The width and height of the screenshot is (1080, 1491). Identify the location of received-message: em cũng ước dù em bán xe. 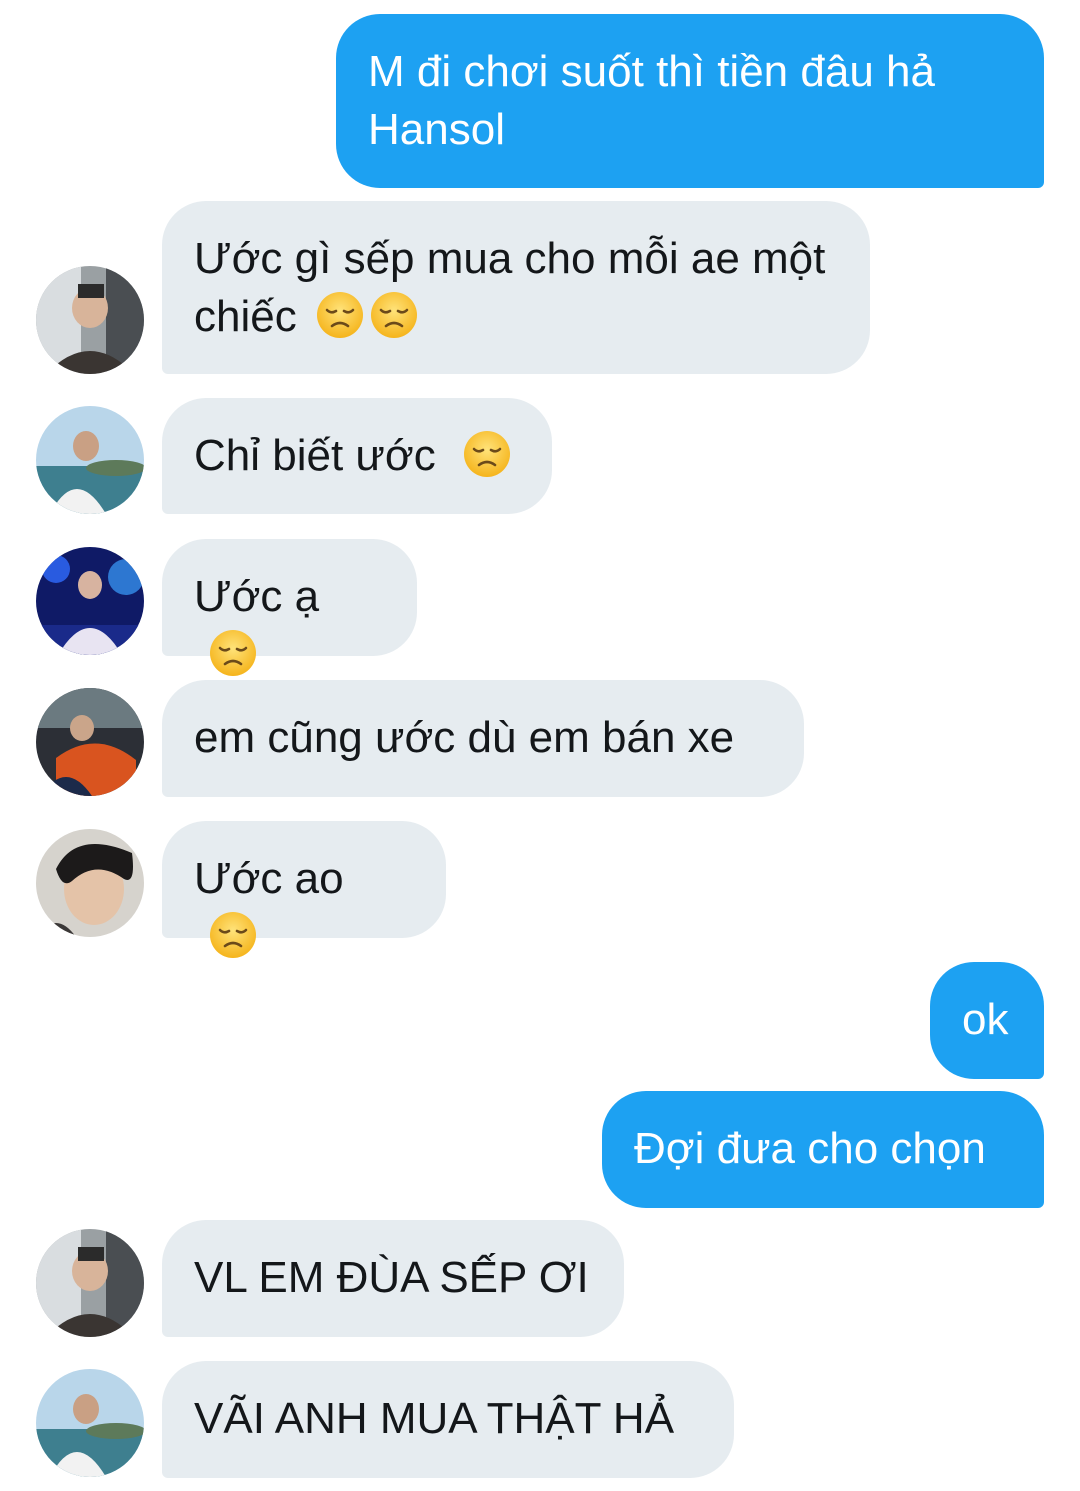
(483, 738).